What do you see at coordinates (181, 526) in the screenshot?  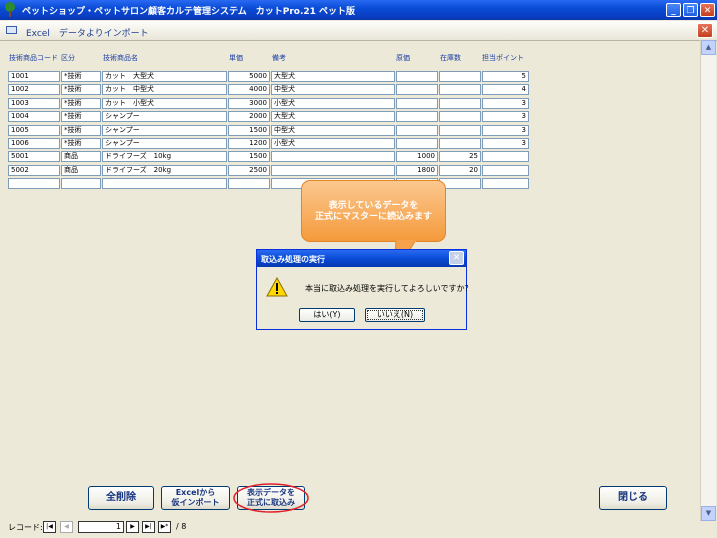 I see `record-total: / 8` at bounding box center [181, 526].